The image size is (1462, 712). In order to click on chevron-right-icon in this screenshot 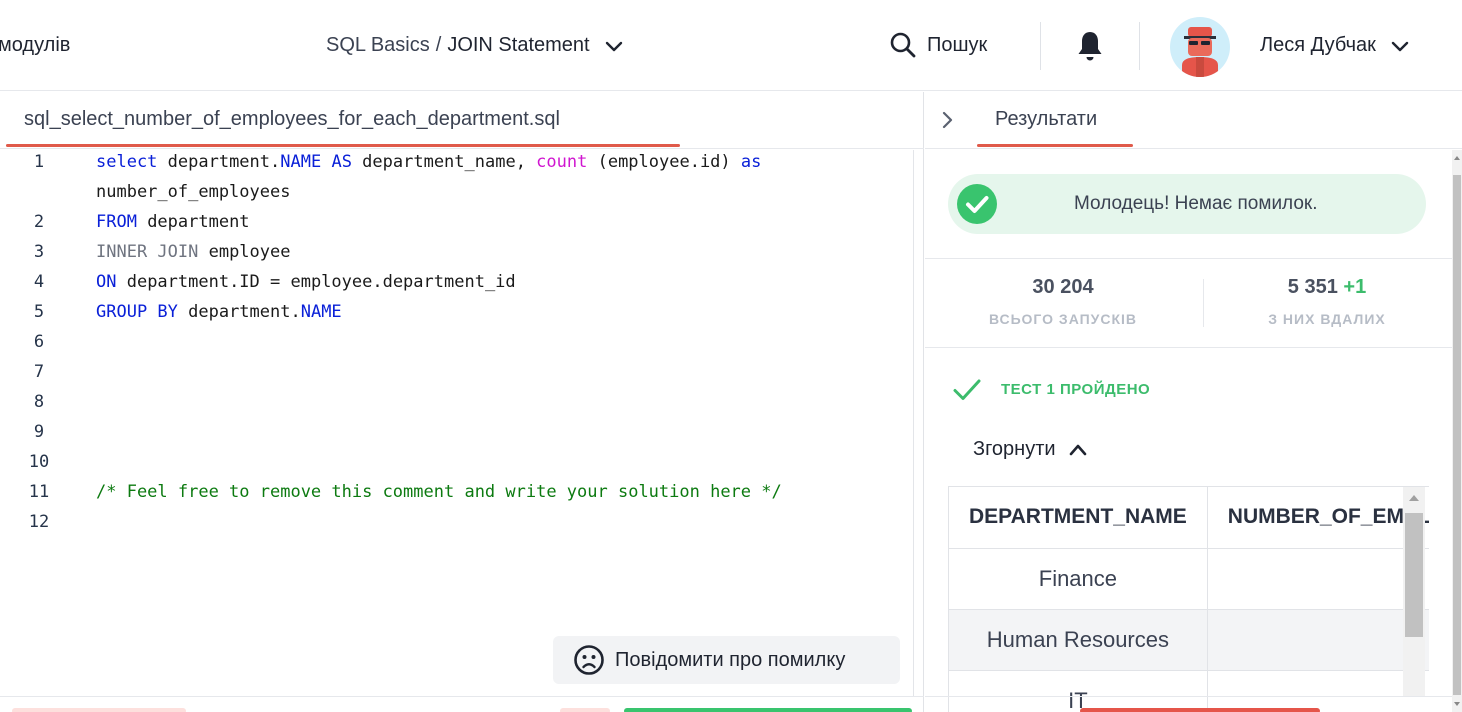, I will do `click(947, 120)`.